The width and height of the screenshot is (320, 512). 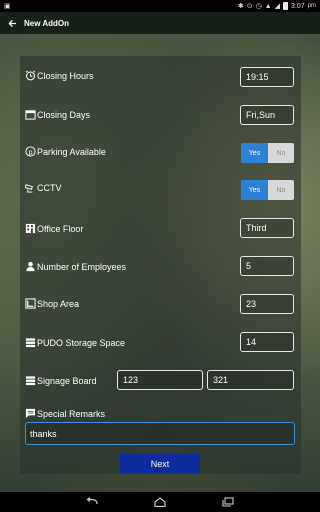 I want to click on parking-toggle: Yes No, so click(x=267, y=153).